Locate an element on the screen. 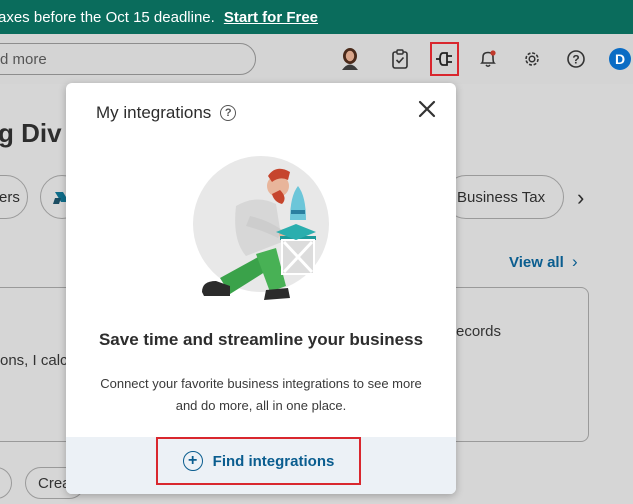  page-title: g Div is located at coordinates (31, 133).